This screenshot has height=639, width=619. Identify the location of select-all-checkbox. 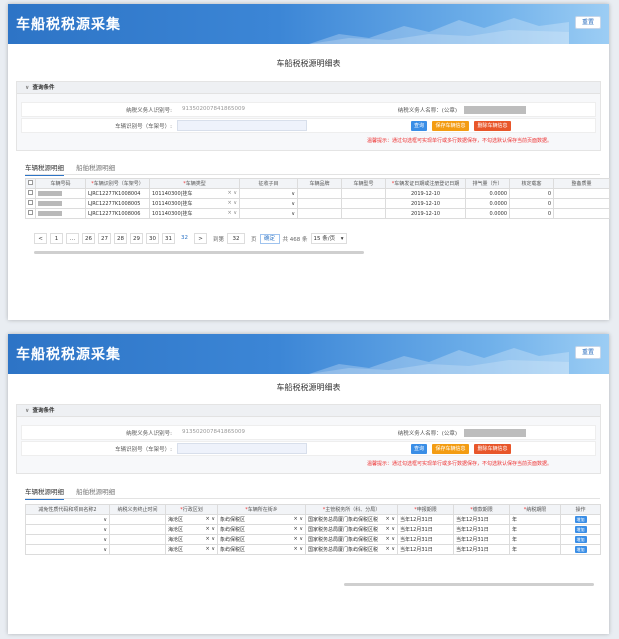
(30, 182).